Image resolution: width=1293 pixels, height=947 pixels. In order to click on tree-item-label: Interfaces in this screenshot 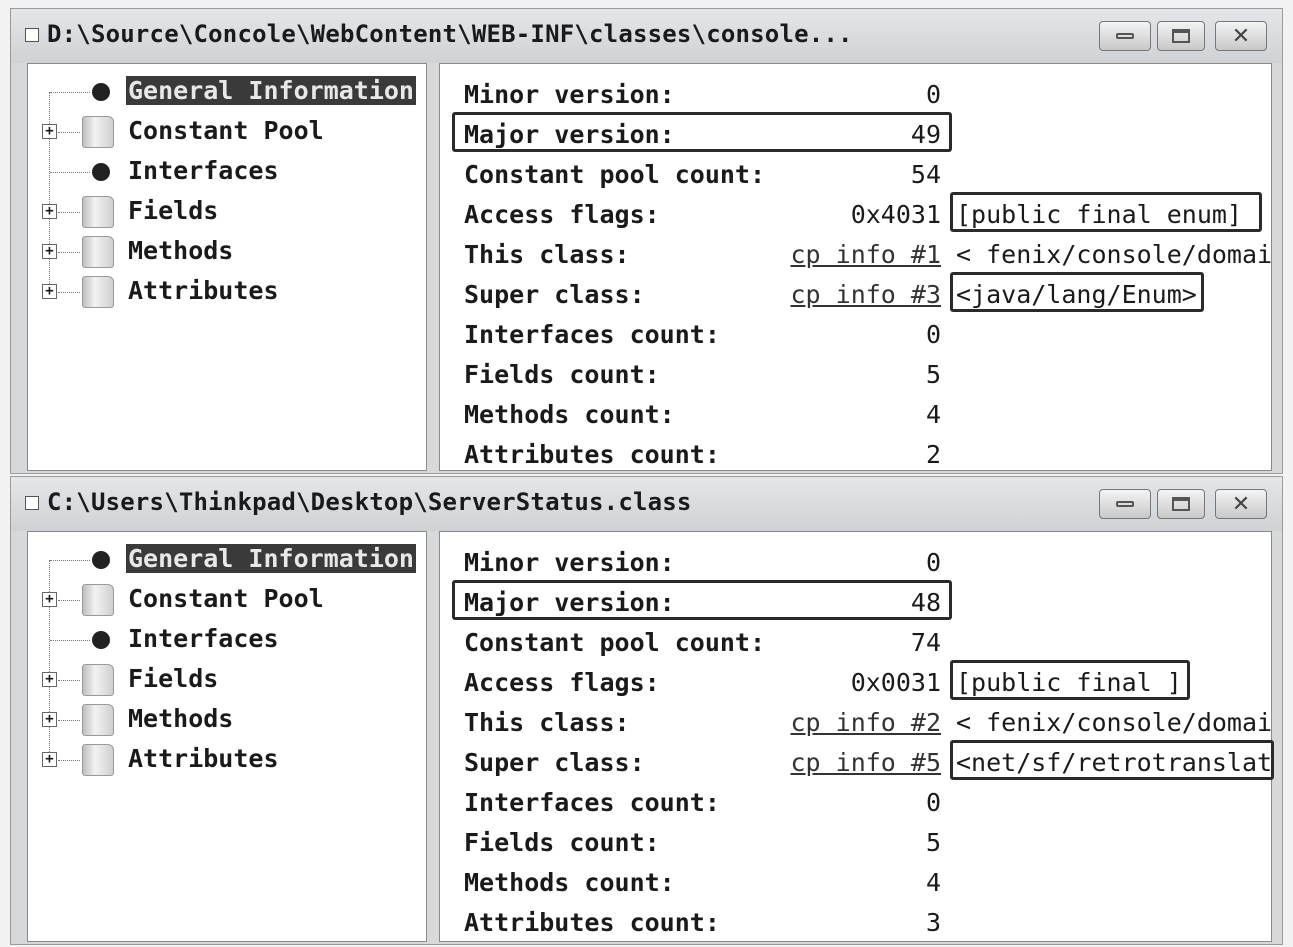, I will do `click(203, 170)`.